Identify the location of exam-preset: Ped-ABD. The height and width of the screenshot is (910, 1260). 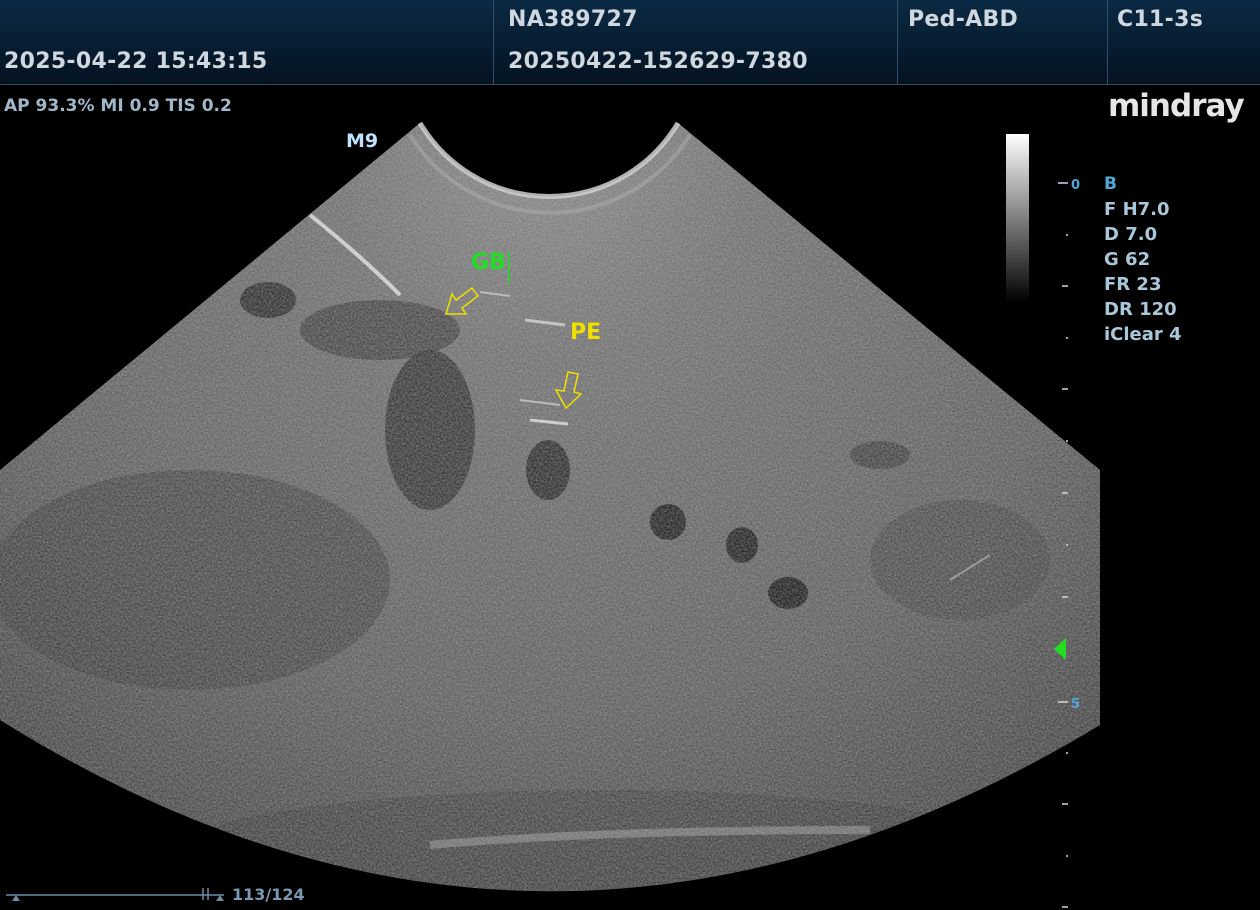
(963, 19).